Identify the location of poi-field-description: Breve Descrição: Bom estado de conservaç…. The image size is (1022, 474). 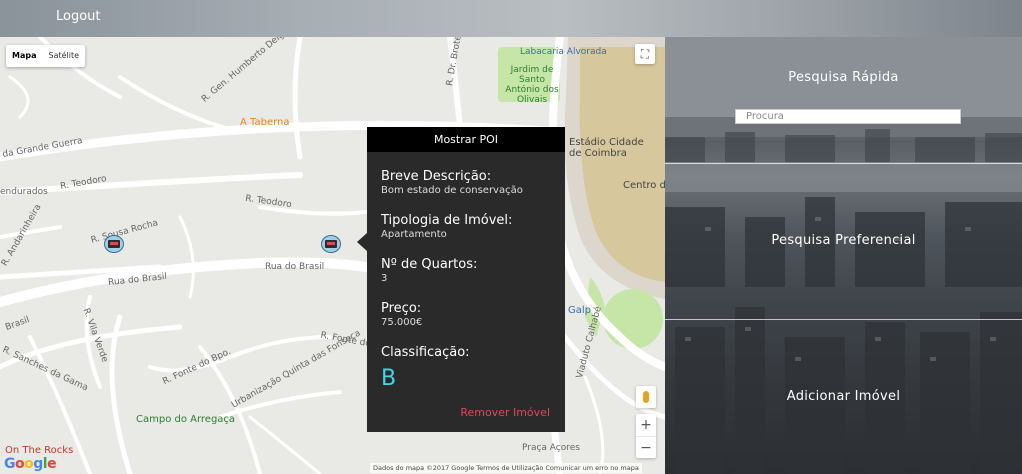
(466, 182).